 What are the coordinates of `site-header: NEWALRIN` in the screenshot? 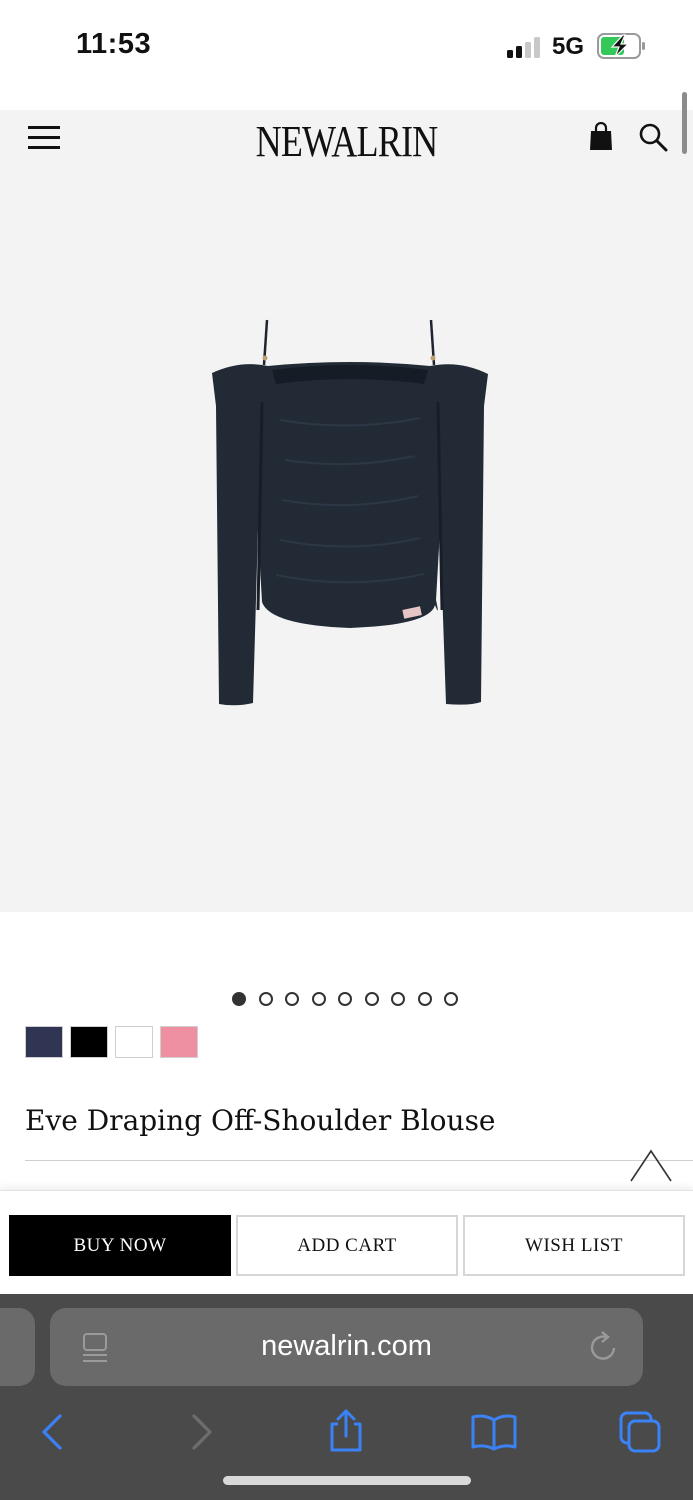 It's located at (346, 140).